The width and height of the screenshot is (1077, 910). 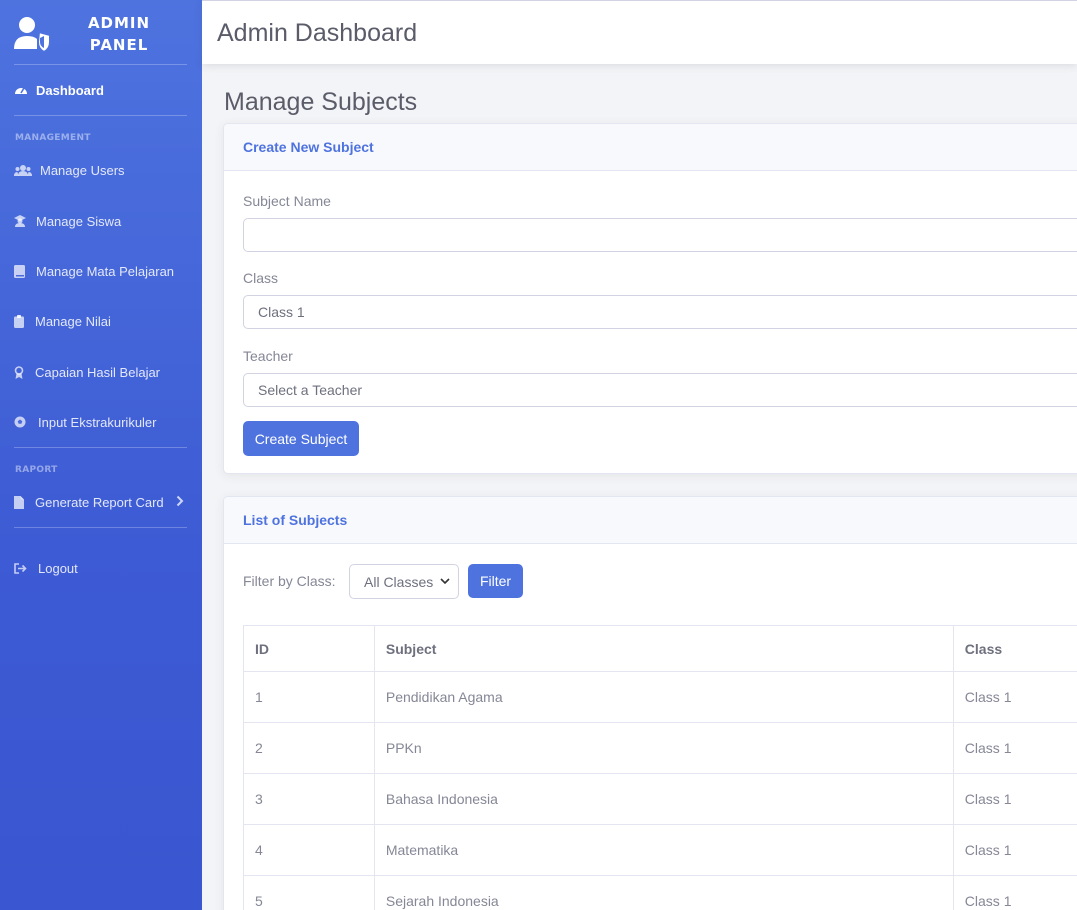 What do you see at coordinates (261, 278) in the screenshot?
I see `class-label: Class` at bounding box center [261, 278].